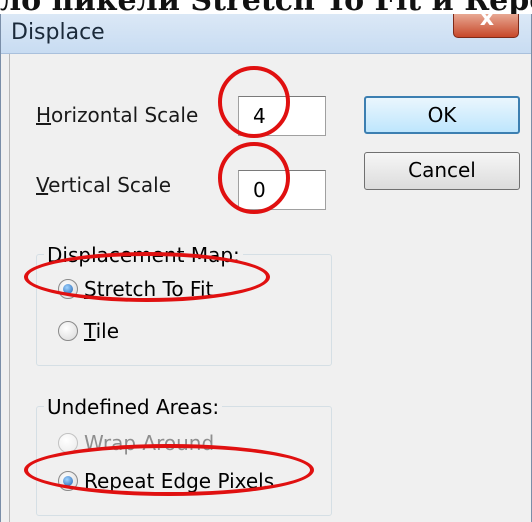 The image size is (532, 522). I want to click on wrap-around-label: Wrap Around, so click(149, 443).